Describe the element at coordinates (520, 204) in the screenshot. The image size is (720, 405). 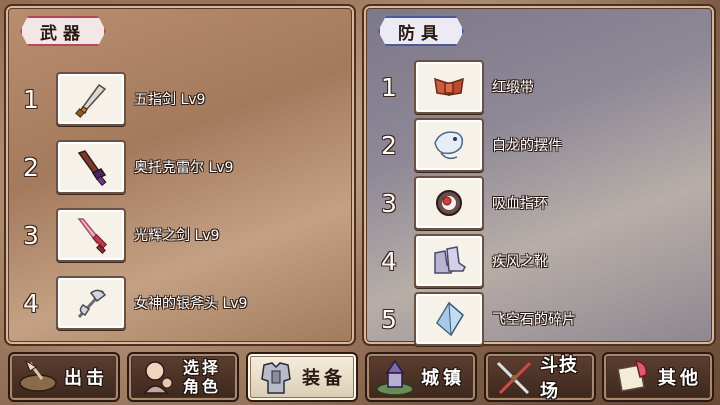
I see `armor-name: 吸血指环` at that location.